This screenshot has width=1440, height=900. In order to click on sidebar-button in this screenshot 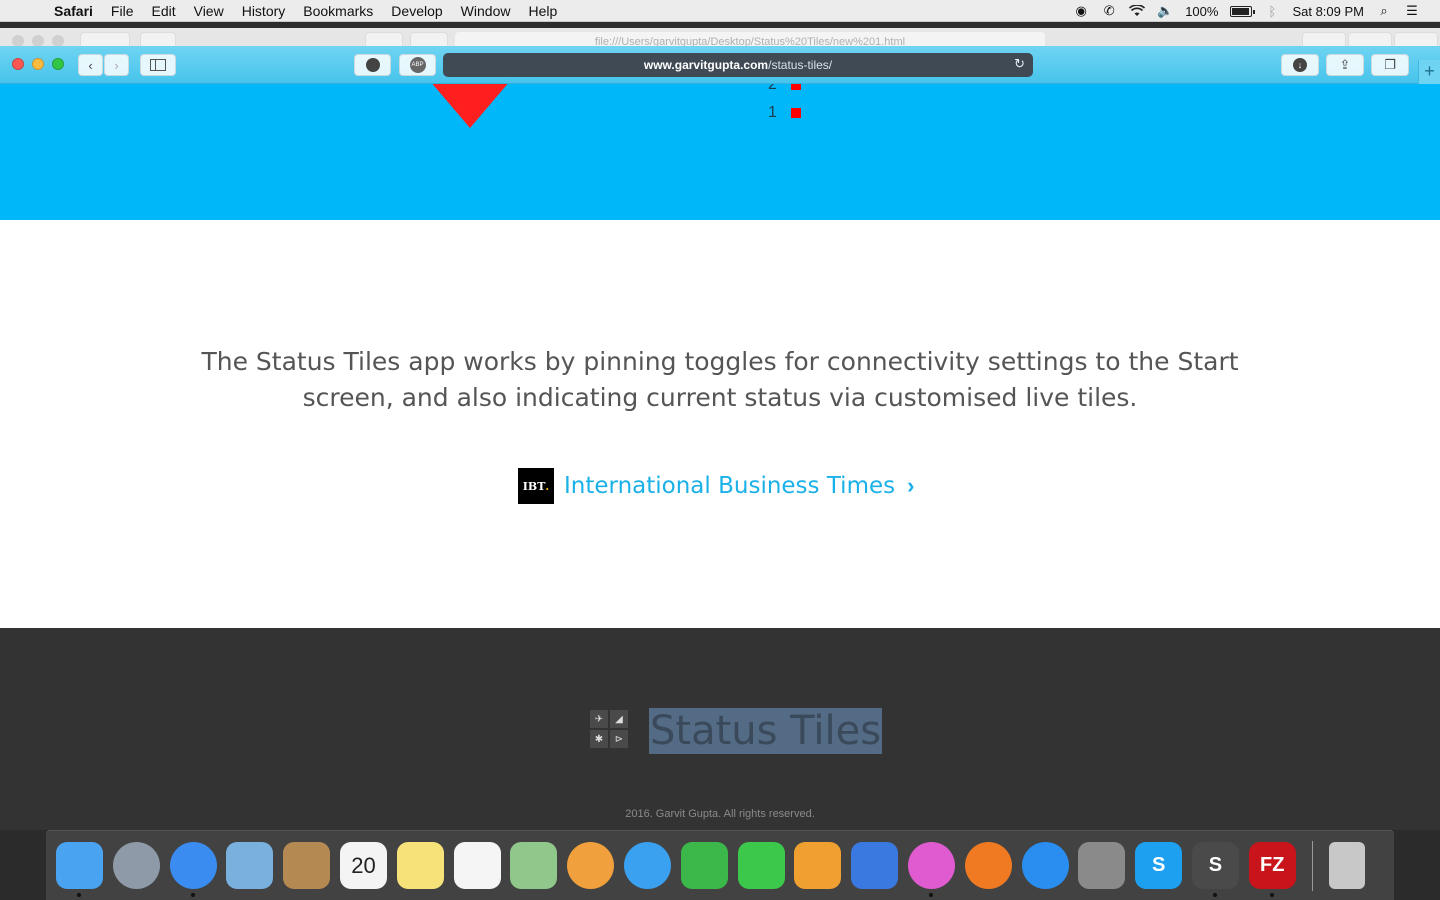, I will do `click(158, 65)`.